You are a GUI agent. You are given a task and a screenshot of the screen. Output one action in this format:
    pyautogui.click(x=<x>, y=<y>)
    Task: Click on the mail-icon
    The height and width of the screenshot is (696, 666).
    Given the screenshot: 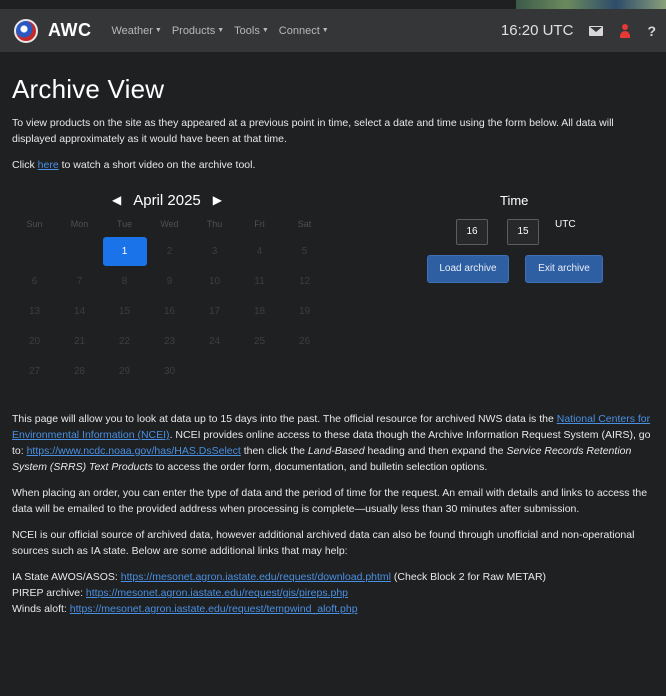 What is the action you would take?
    pyautogui.click(x=596, y=30)
    